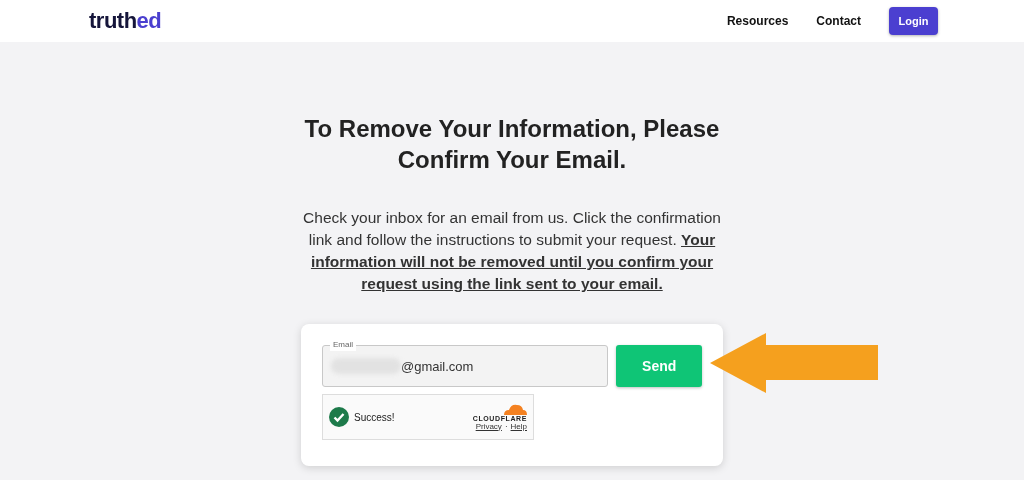 Image resolution: width=1024 pixels, height=480 pixels. What do you see at coordinates (374, 417) in the screenshot?
I see `captcha-status: Success!` at bounding box center [374, 417].